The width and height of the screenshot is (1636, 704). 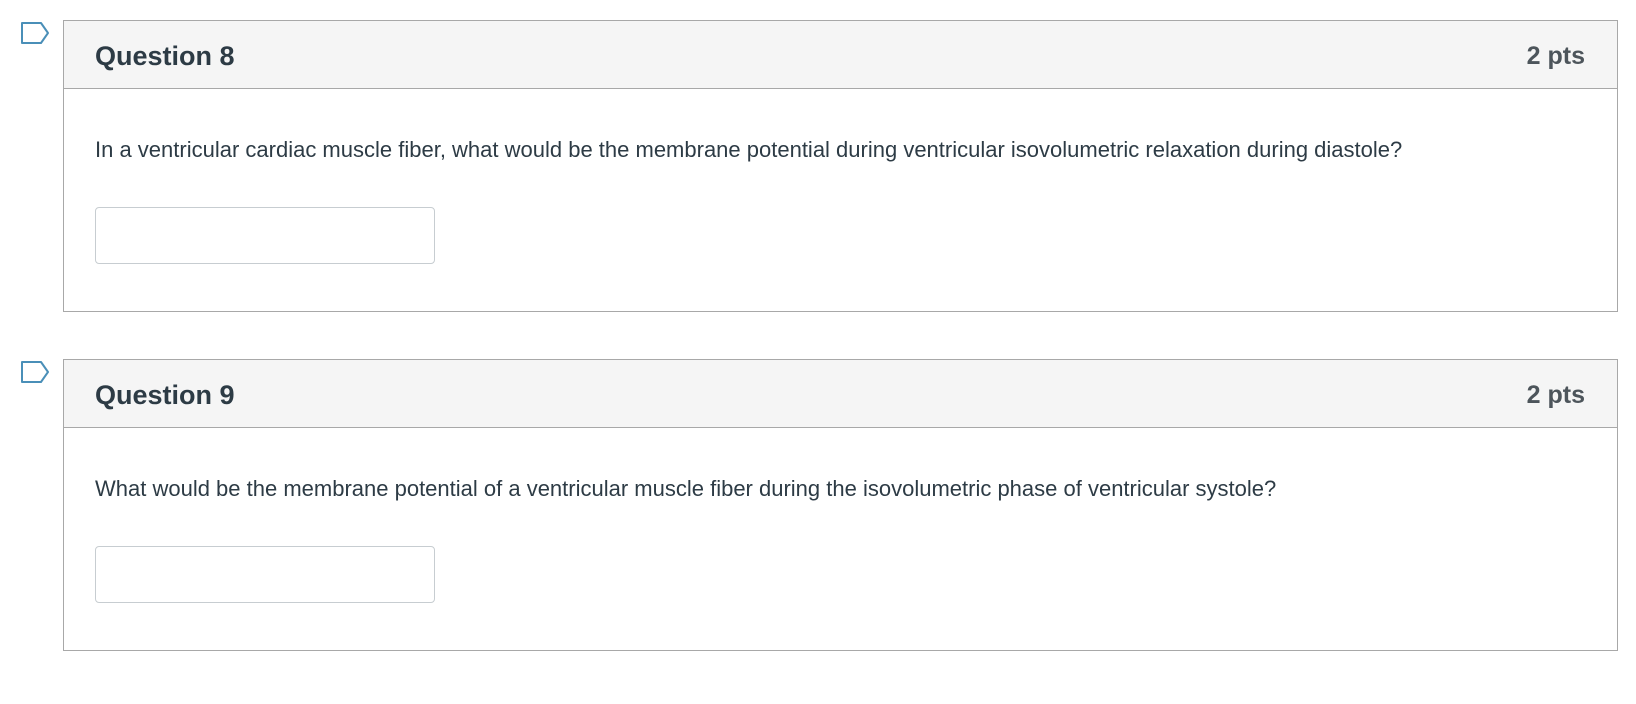 I want to click on question-title: Question 9, so click(x=165, y=395).